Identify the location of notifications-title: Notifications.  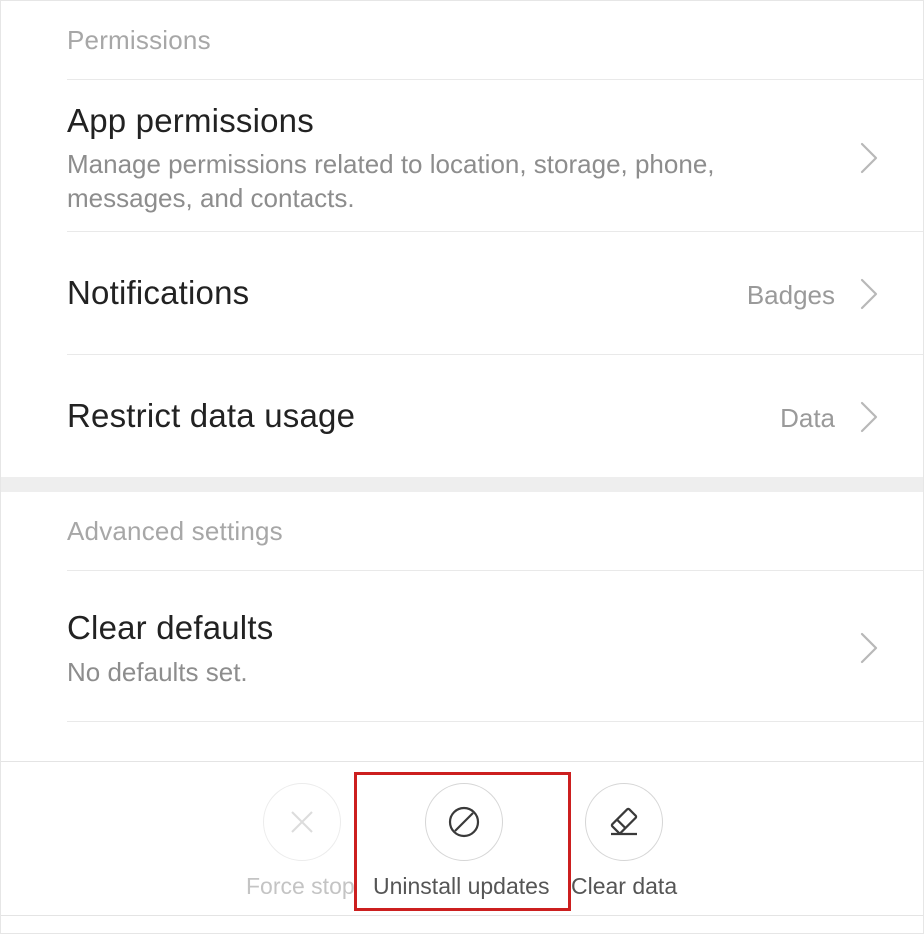
(158, 292).